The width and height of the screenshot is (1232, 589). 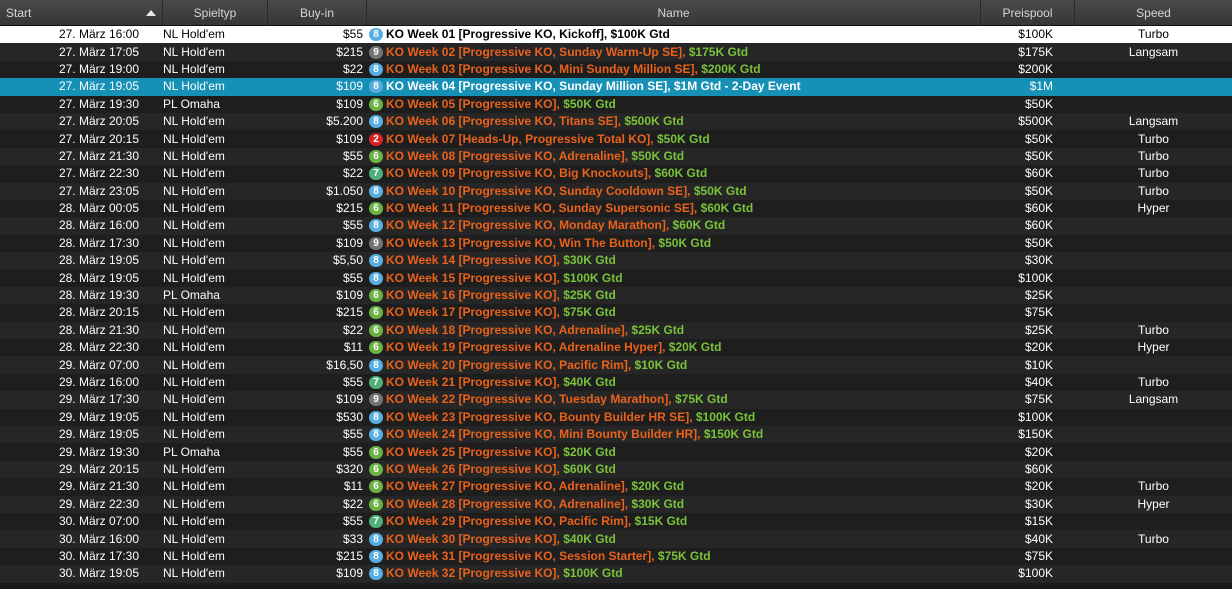 I want to click on cell-prize-pool: $10K, so click(x=1038, y=364).